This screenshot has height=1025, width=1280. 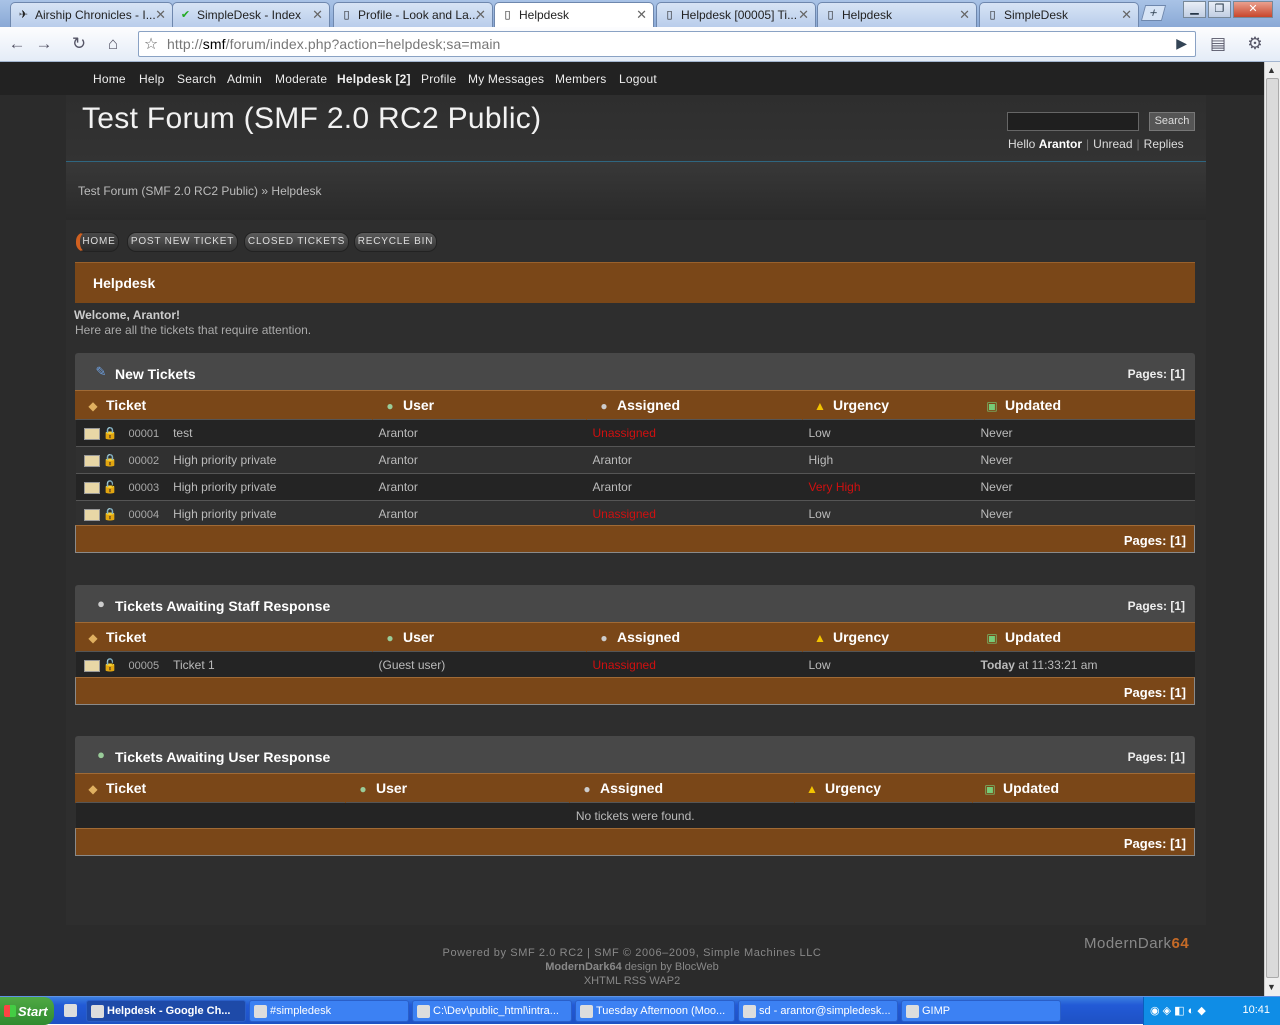 I want to click on ticket-cell: 🔓 00005 Ticket 1, so click(x=224, y=665).